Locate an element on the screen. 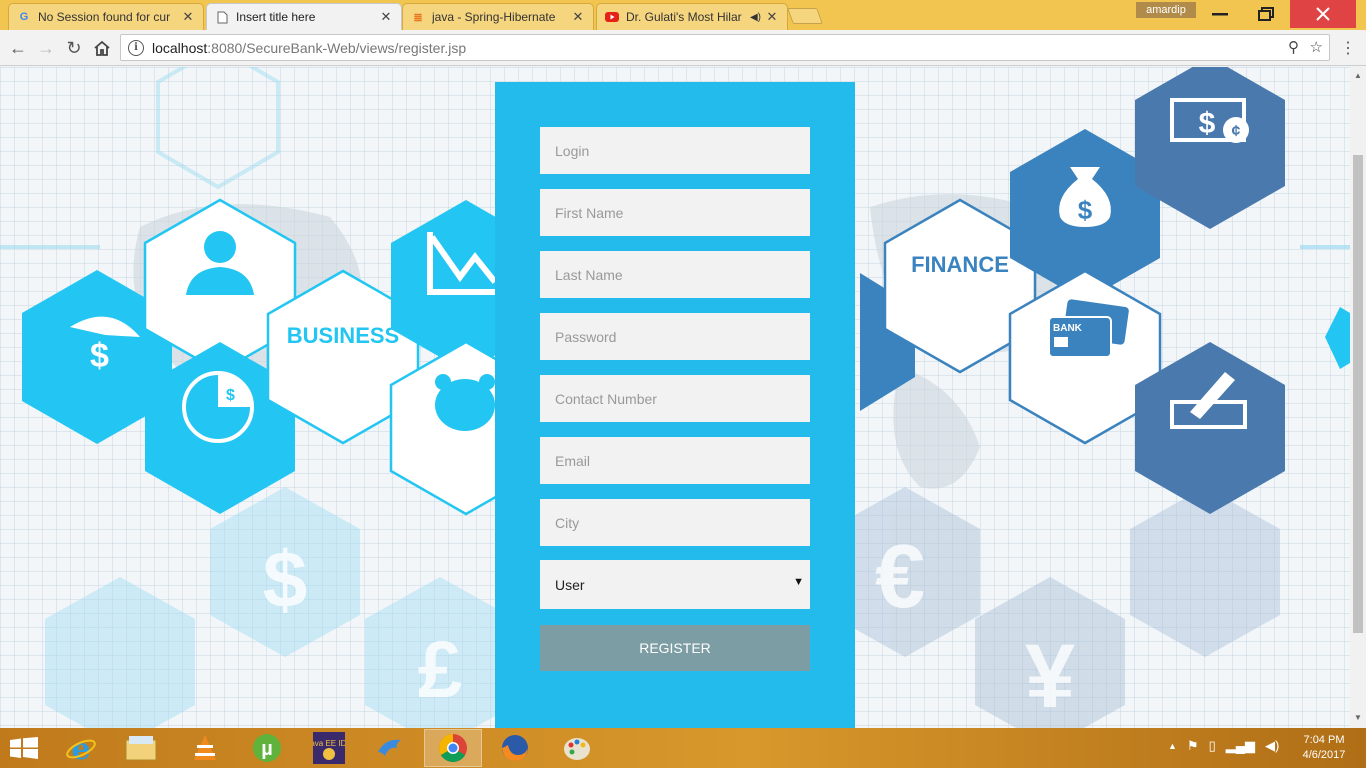  restore-icon is located at coordinates (1266, 14).